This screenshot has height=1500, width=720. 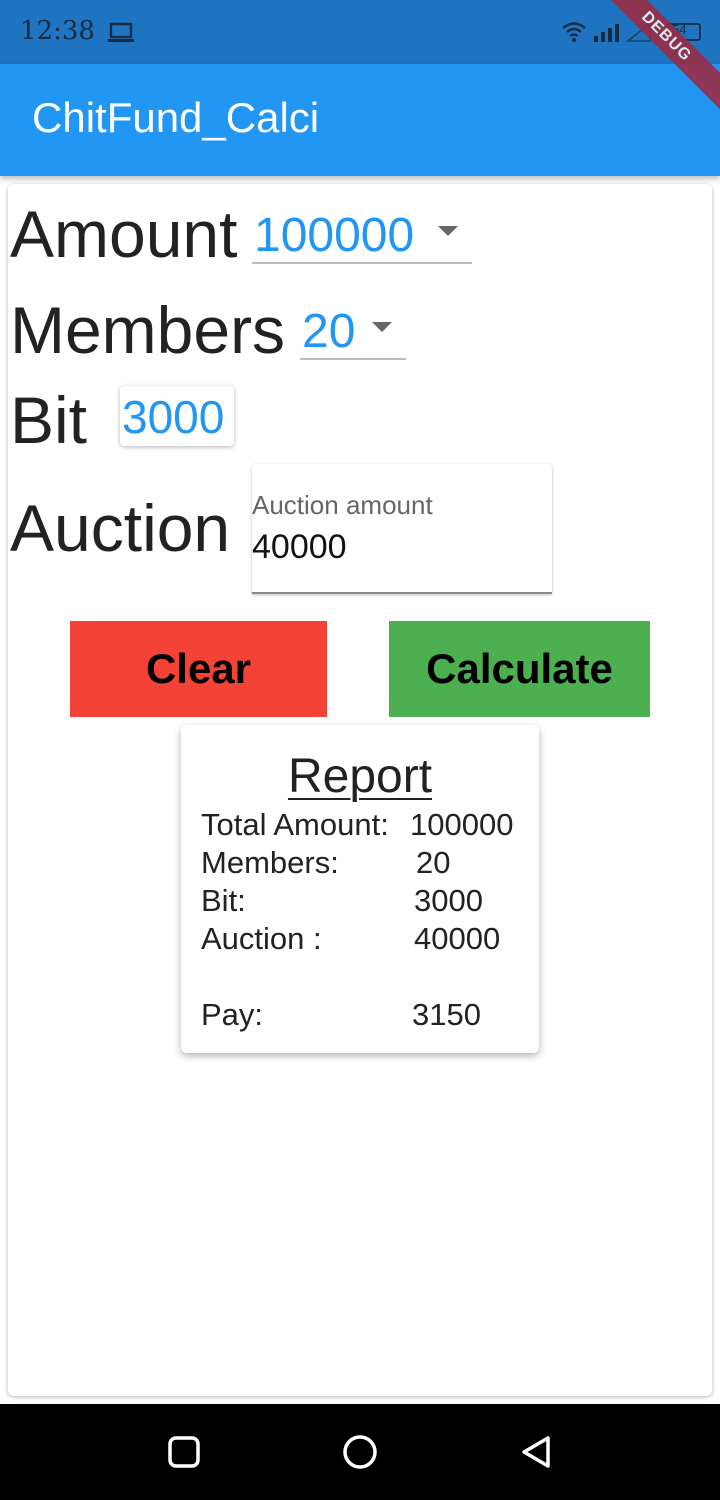 What do you see at coordinates (519, 669) in the screenshot?
I see `calculate-button: Calculate` at bounding box center [519, 669].